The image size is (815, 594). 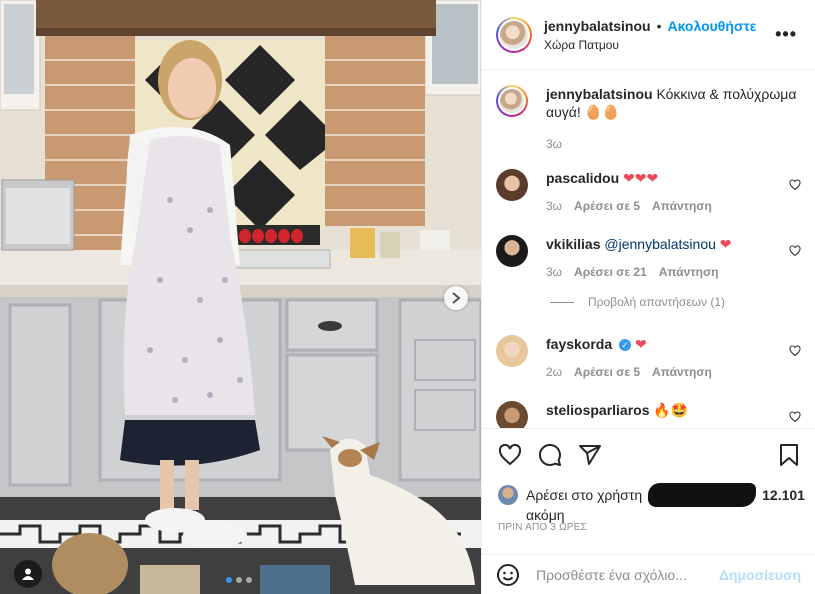 What do you see at coordinates (554, 144) in the screenshot?
I see `caption-time: 3ω` at bounding box center [554, 144].